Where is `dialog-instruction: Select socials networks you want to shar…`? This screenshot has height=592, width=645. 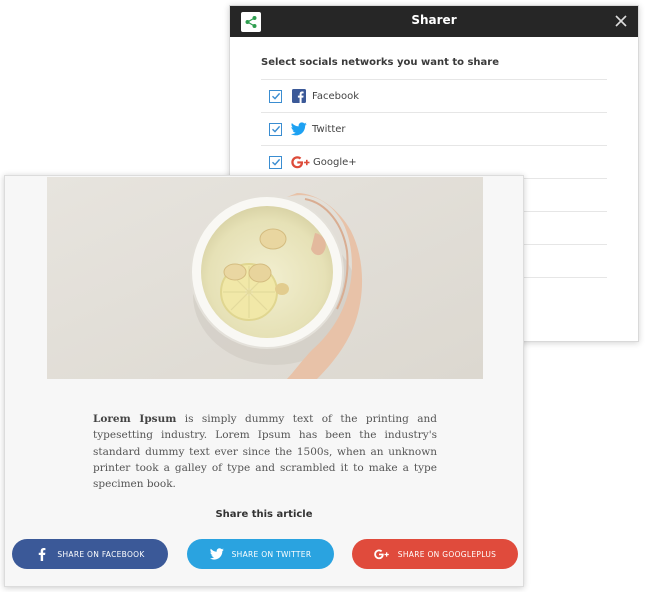
dialog-instruction: Select socials networks you want to shar… is located at coordinates (434, 68).